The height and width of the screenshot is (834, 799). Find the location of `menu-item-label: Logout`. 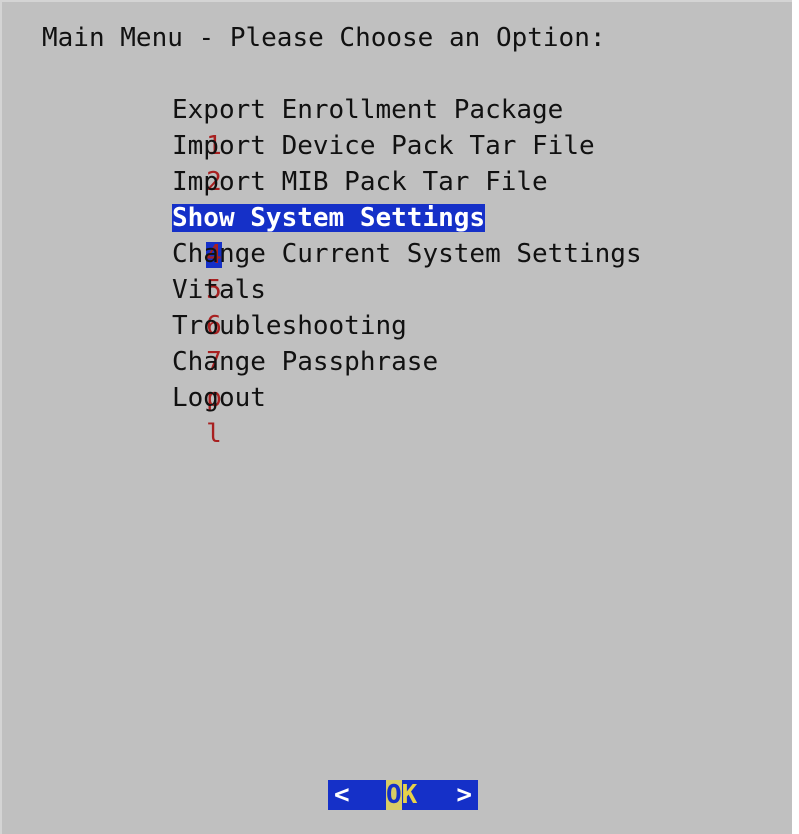

menu-item-label: Logout is located at coordinates (219, 398).